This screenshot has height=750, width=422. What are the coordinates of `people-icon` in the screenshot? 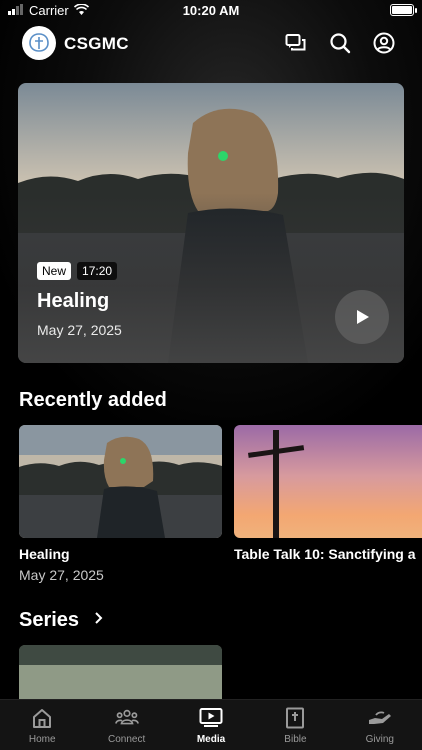 It's located at (126, 718).